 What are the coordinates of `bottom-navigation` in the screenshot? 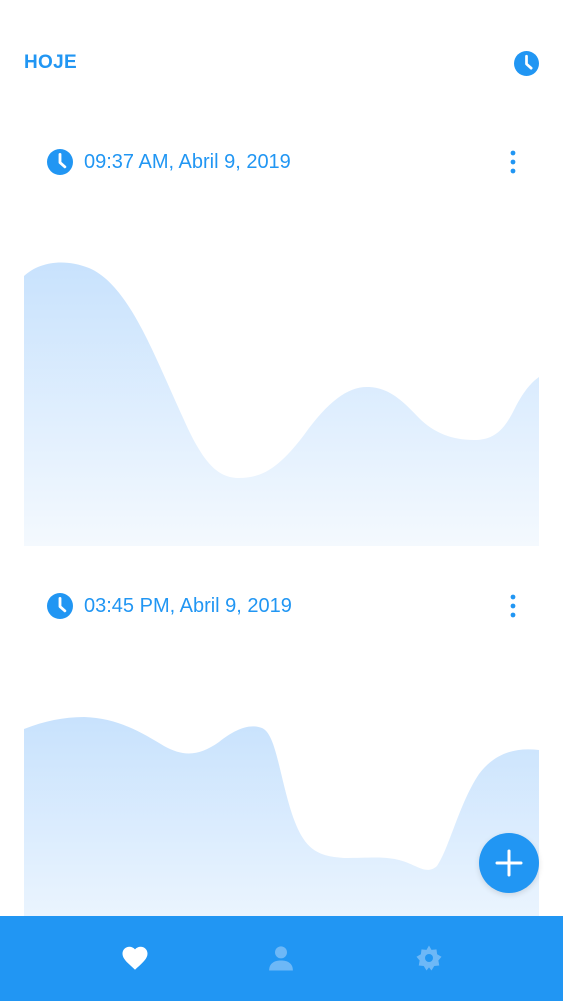 It's located at (281, 958).